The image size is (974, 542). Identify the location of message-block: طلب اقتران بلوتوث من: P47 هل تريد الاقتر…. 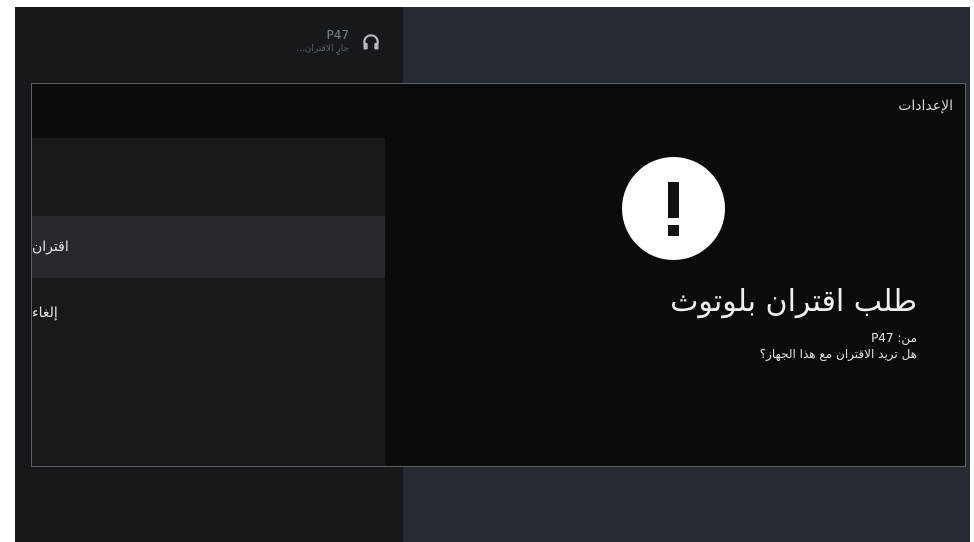
(707, 321).